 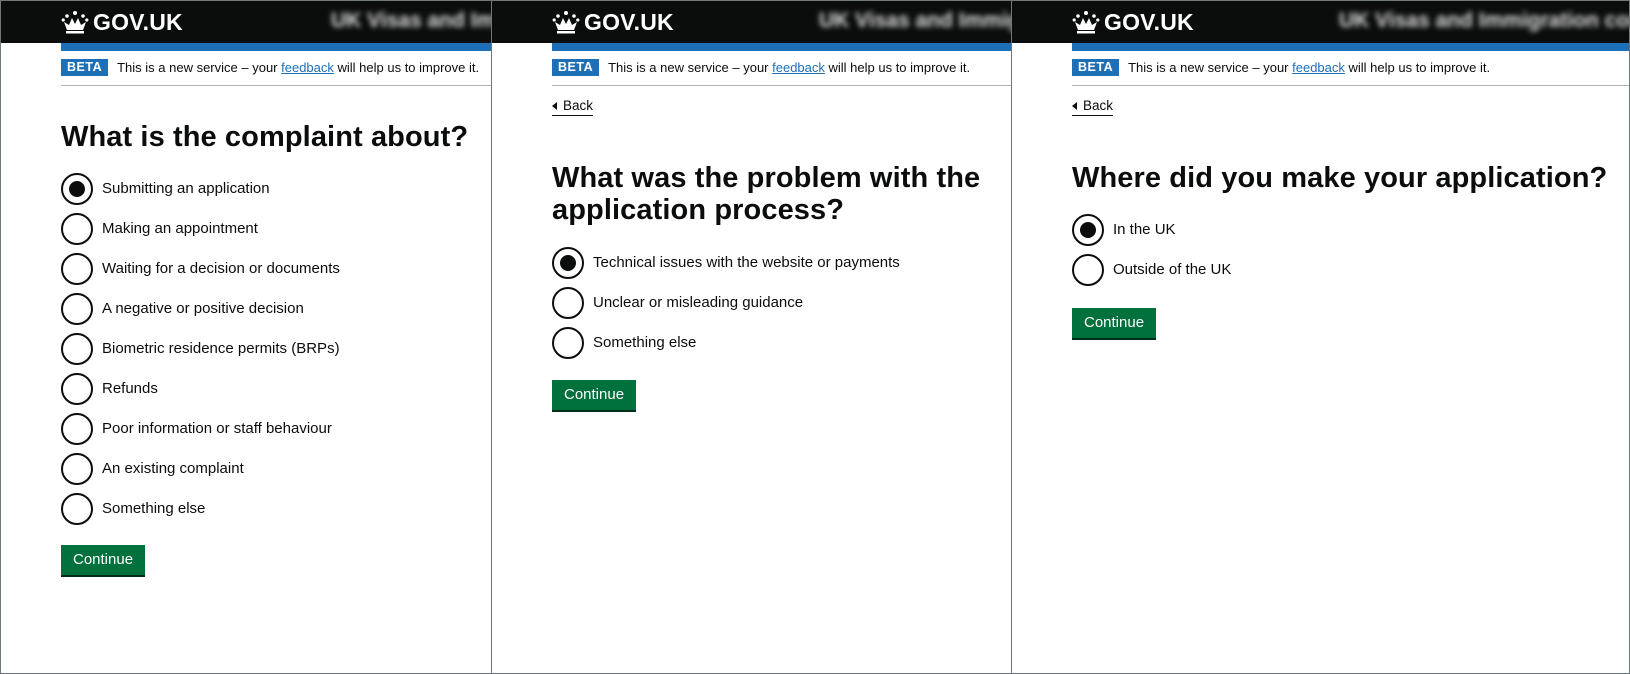 I want to click on radio-option: Outside of the UK, so click(x=1151, y=270).